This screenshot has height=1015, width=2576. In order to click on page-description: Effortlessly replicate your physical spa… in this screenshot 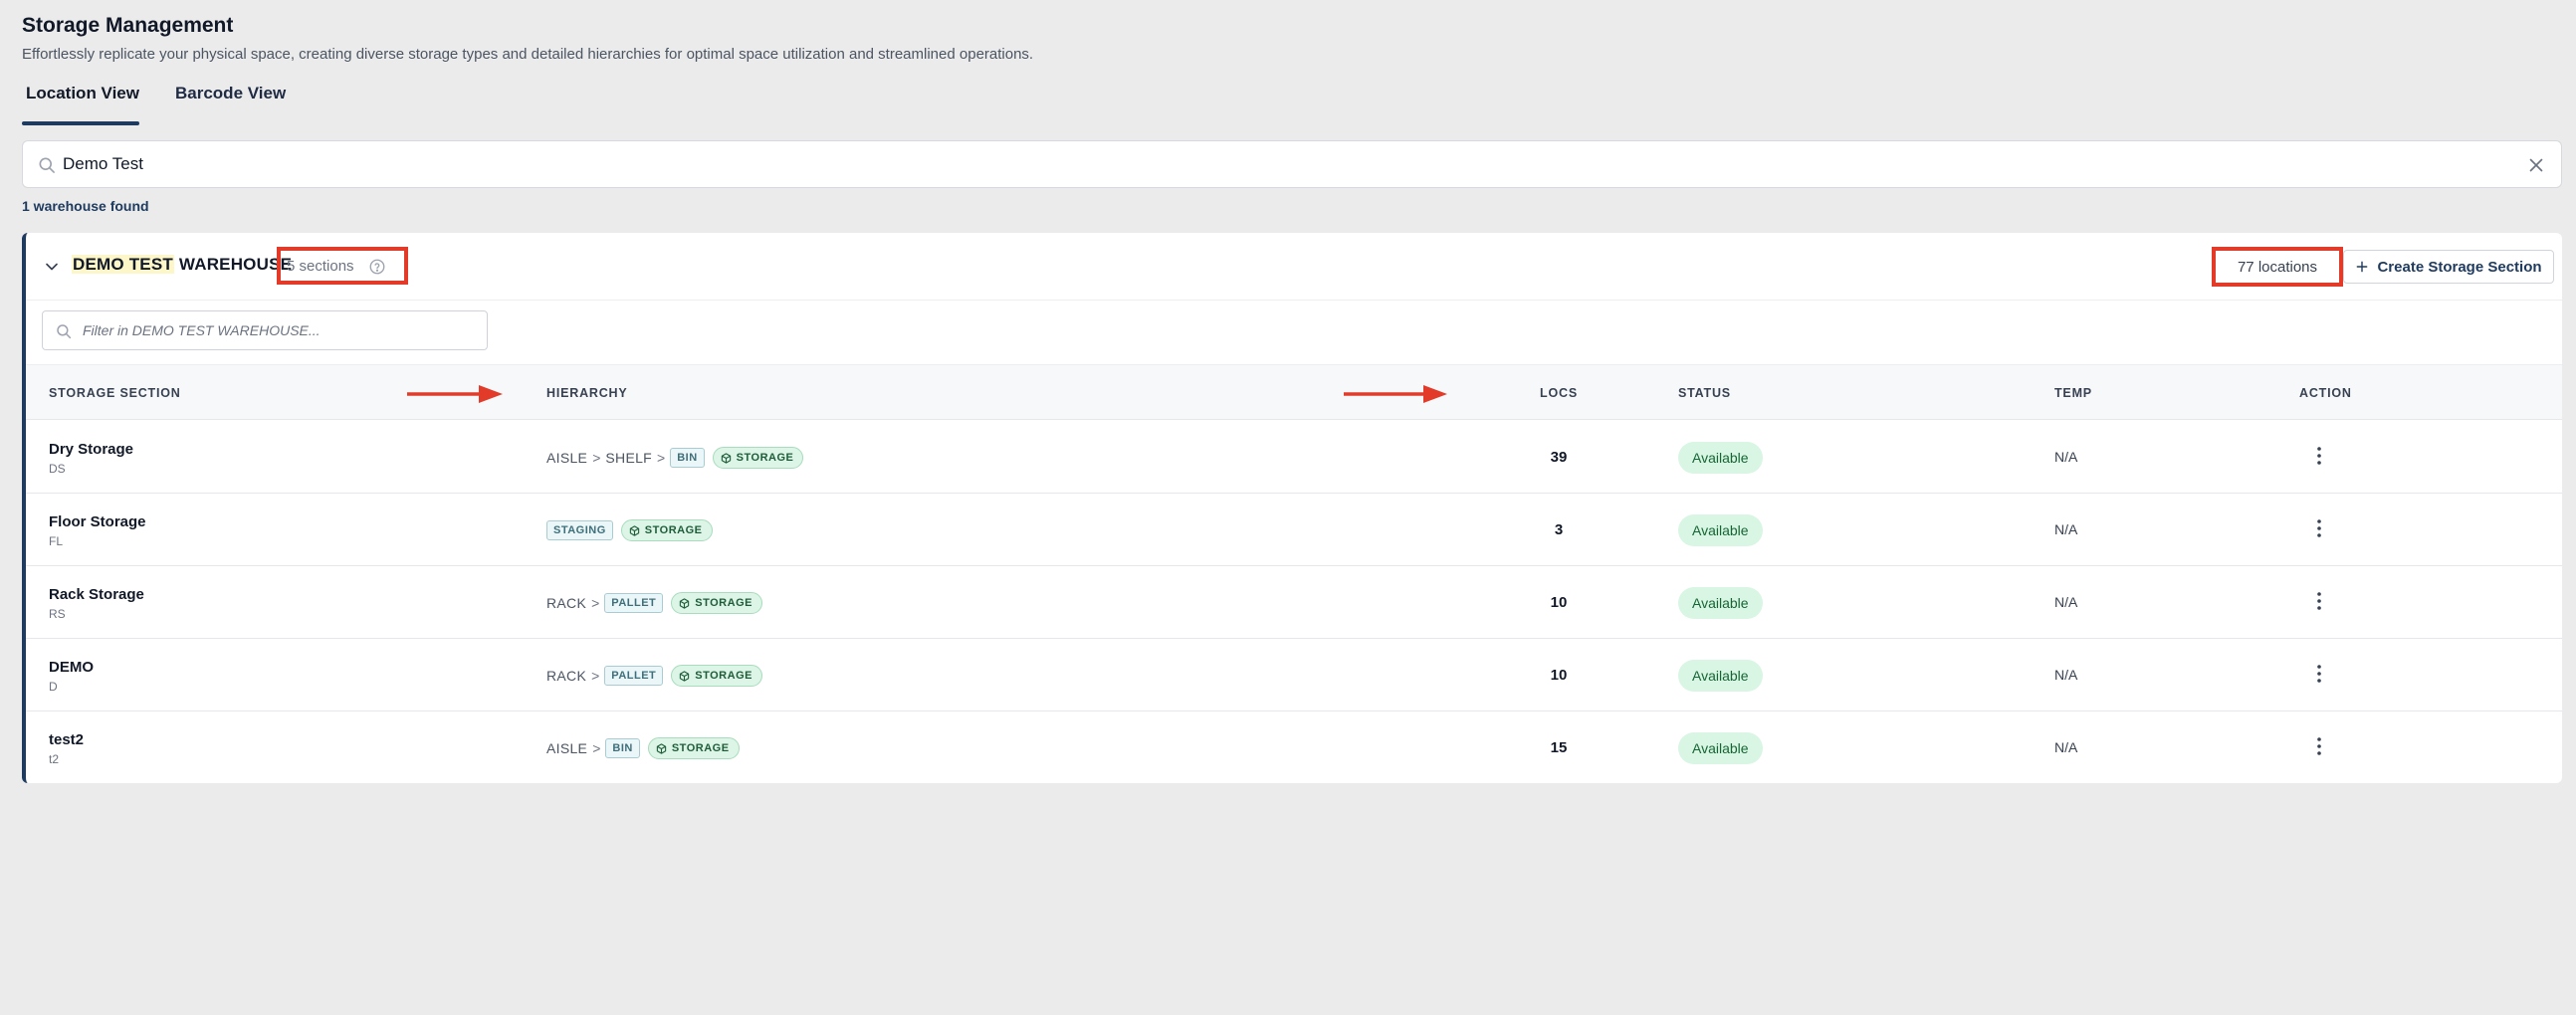, I will do `click(528, 54)`.